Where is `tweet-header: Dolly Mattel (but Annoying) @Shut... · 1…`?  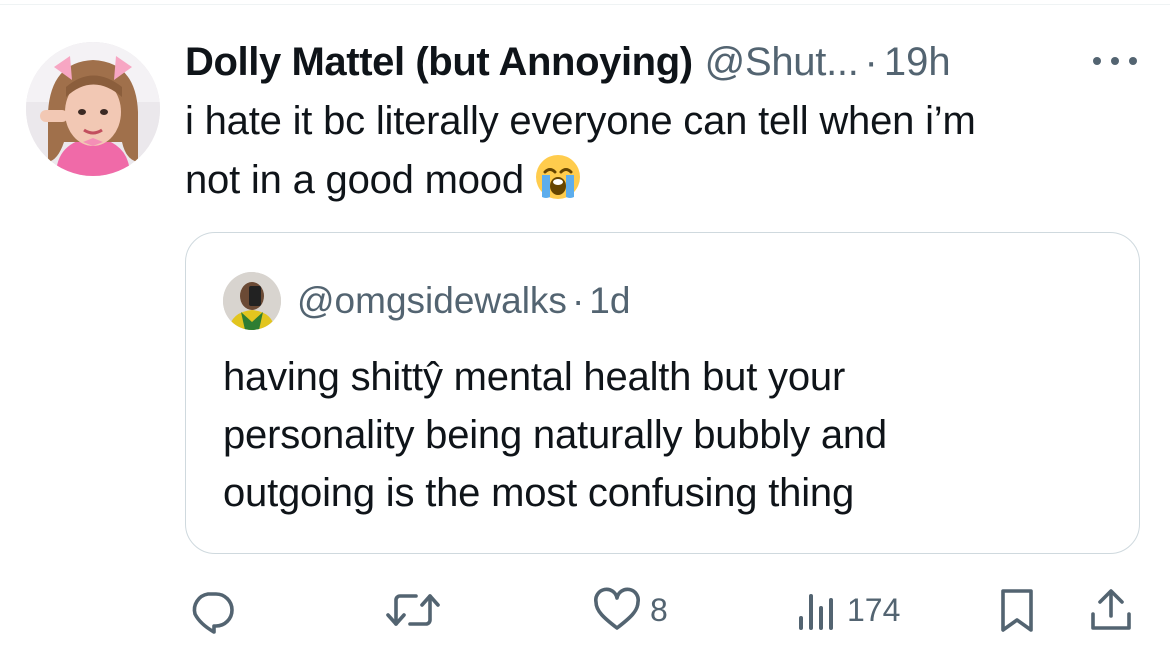
tweet-header: Dolly Mattel (but Annoying) @Shut... · 1… is located at coordinates (568, 62).